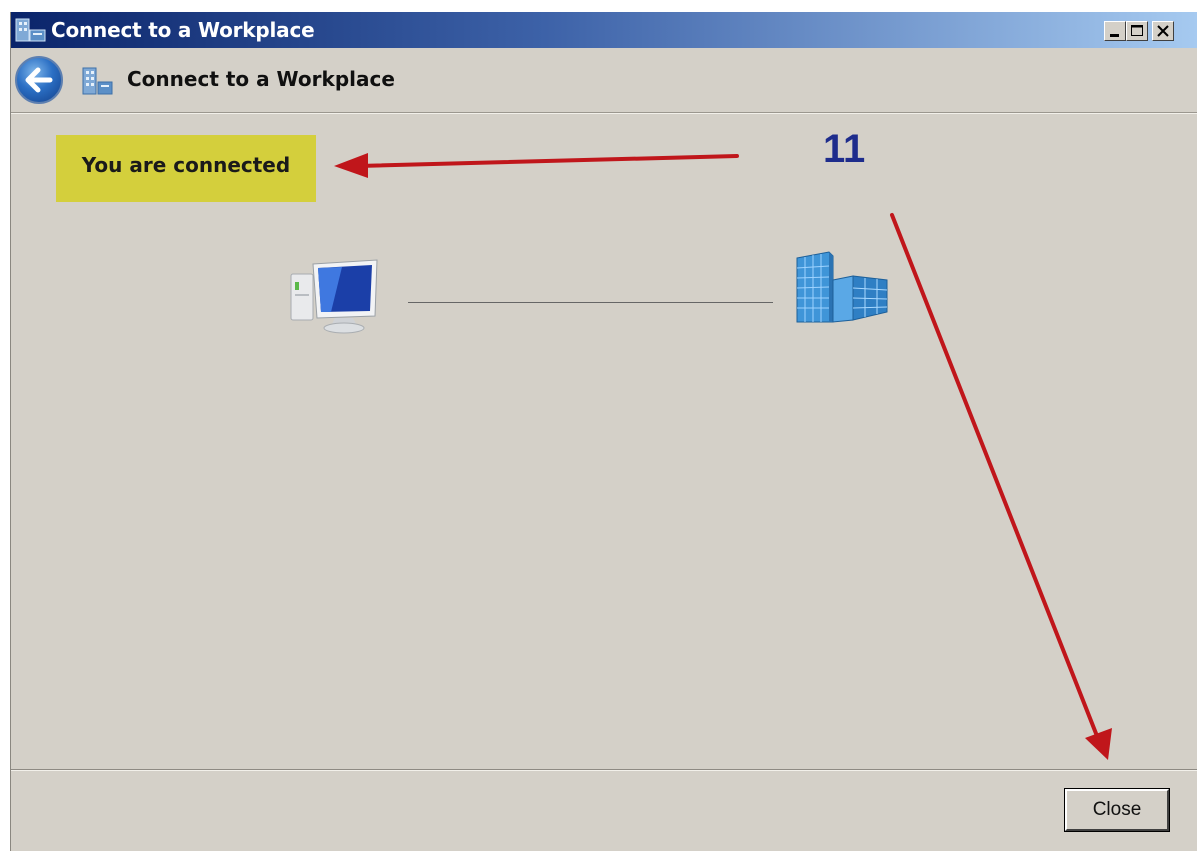 The image size is (1197, 851). I want to click on title-bar: Connect to a Workplace, so click(604, 30).